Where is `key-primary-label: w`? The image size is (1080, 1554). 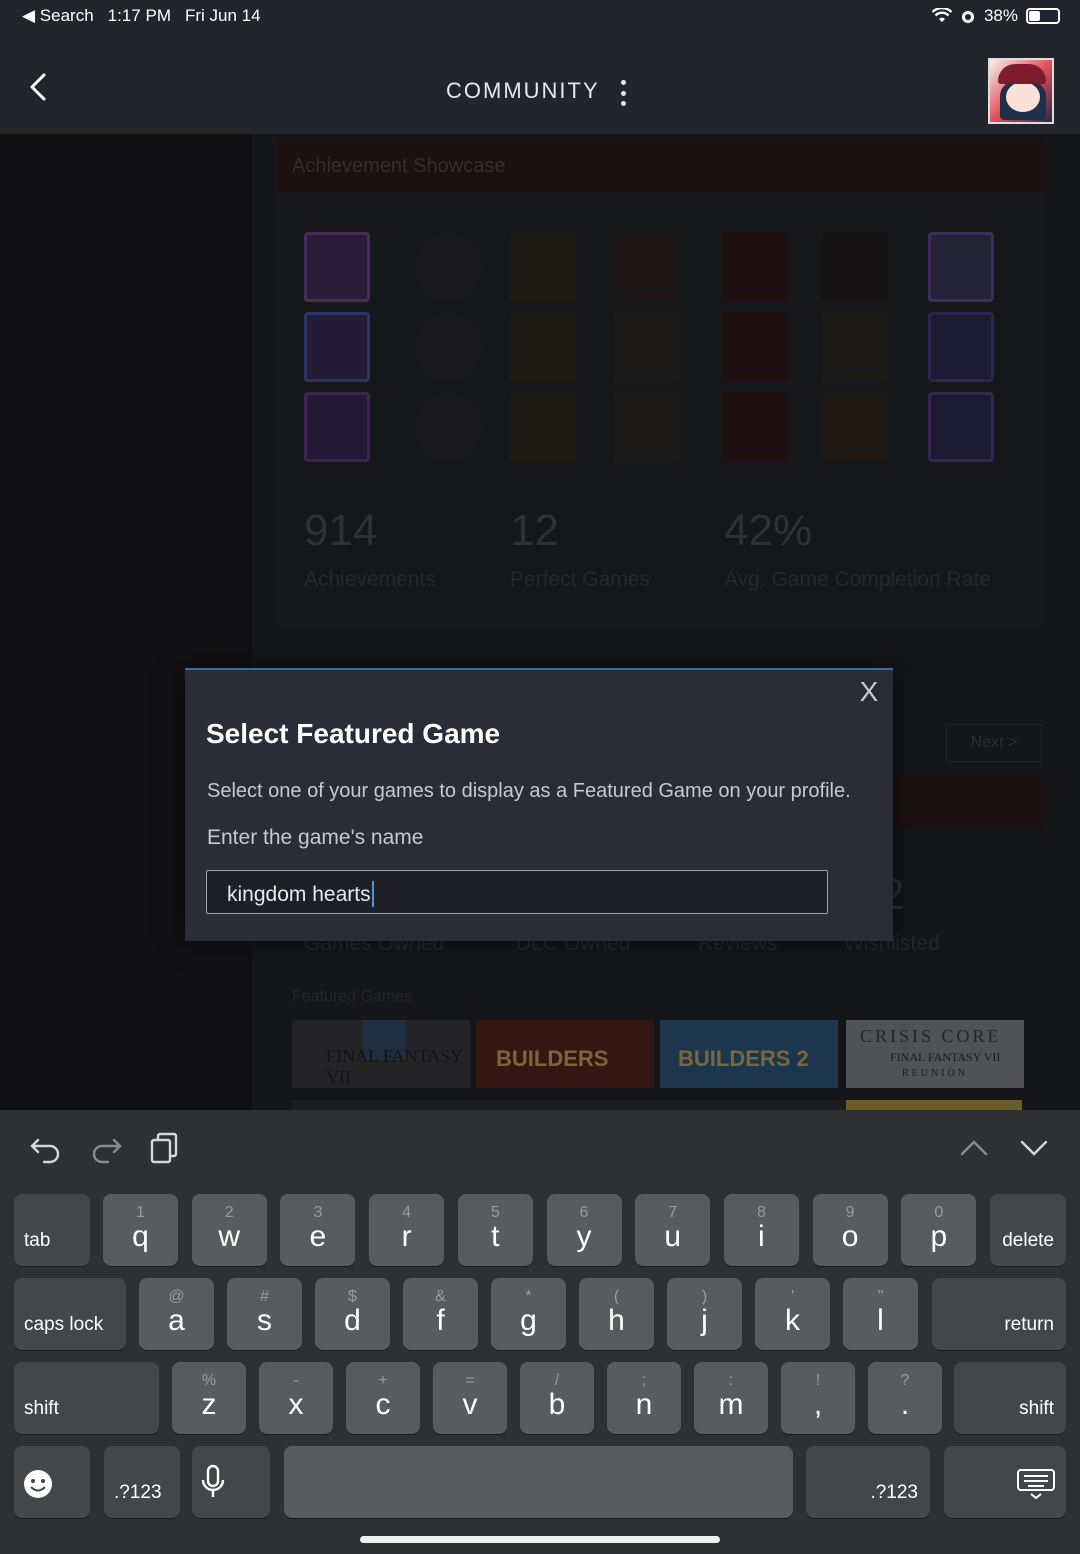 key-primary-label: w is located at coordinates (229, 1236).